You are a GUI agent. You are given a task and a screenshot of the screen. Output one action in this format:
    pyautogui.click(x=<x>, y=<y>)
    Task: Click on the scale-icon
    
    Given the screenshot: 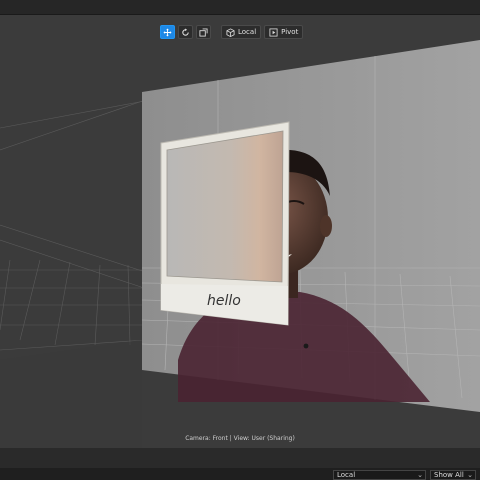 What is the action you would take?
    pyautogui.click(x=203, y=32)
    